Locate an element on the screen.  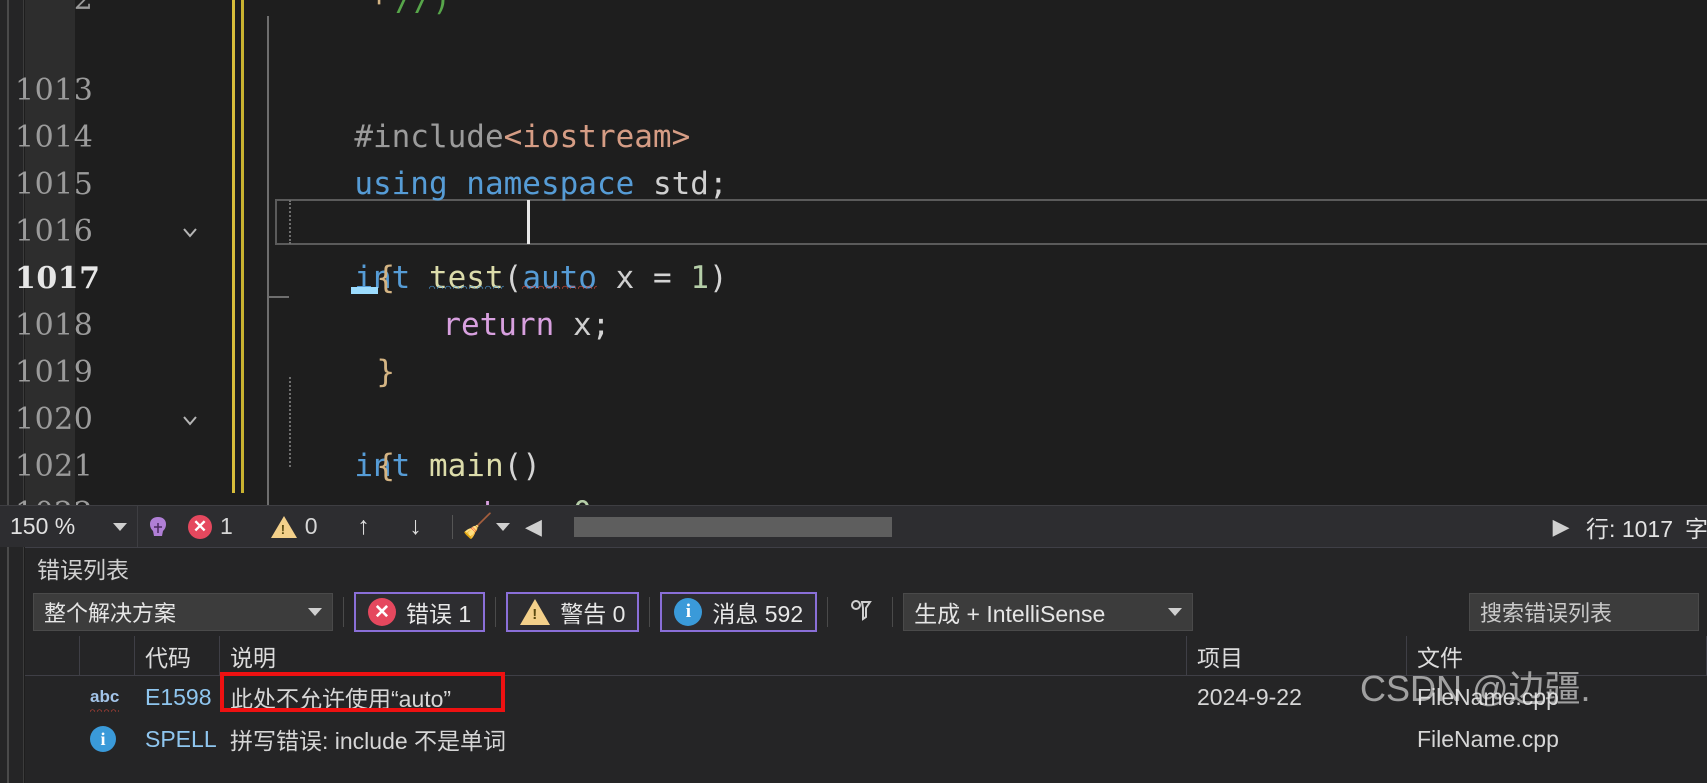
column-header-select is located at coordinates (52, 655).